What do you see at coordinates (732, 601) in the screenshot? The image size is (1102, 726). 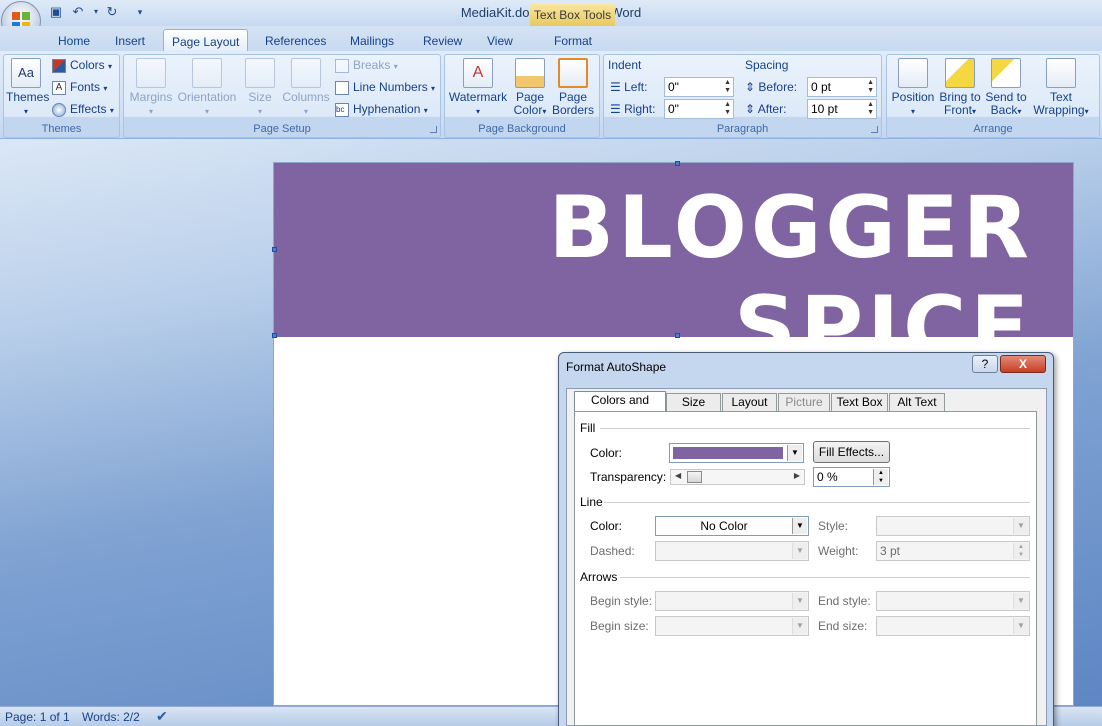 I see `begin-style-select: ▼` at bounding box center [732, 601].